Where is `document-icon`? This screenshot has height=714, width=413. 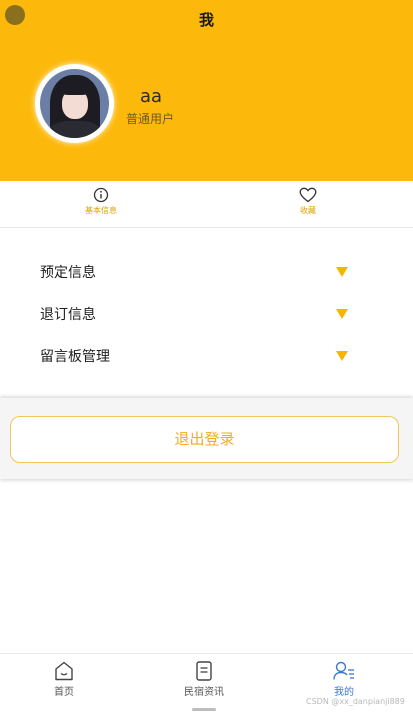
document-icon is located at coordinates (204, 671).